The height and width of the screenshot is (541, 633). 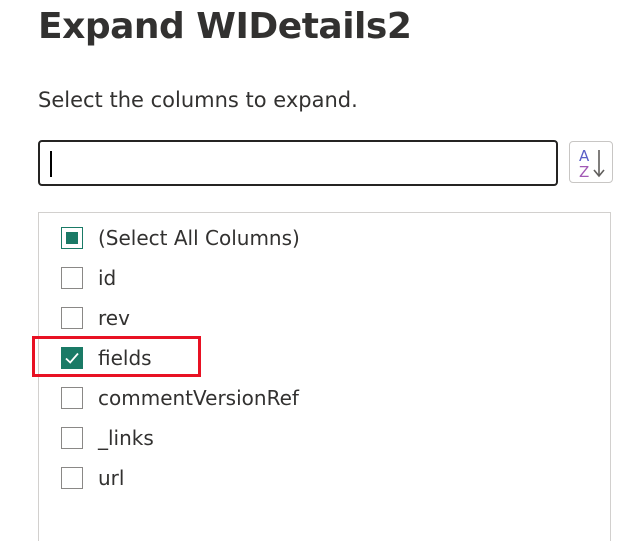 What do you see at coordinates (51, 164) in the screenshot?
I see `text-caret` at bounding box center [51, 164].